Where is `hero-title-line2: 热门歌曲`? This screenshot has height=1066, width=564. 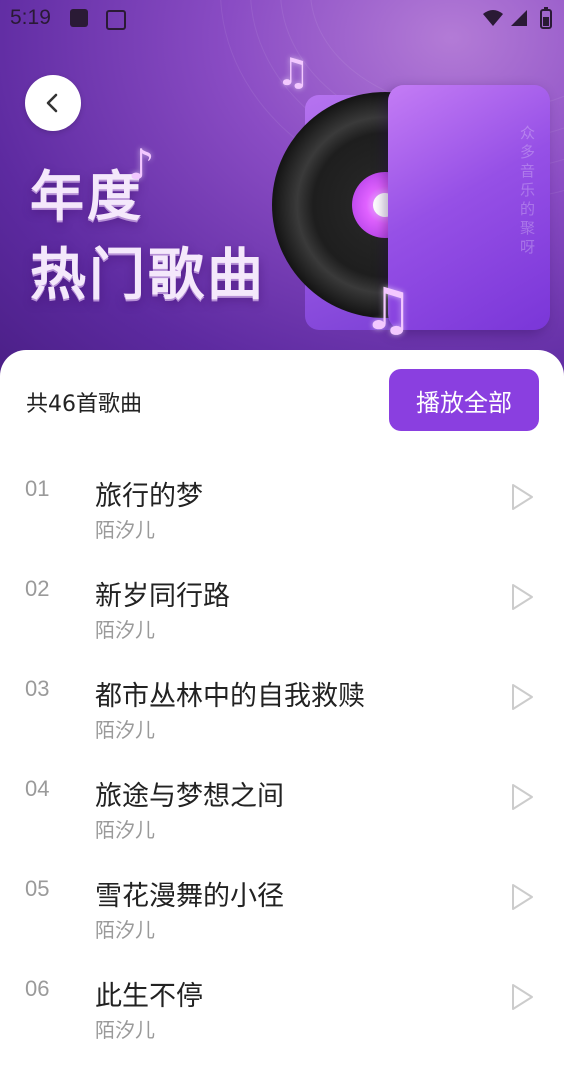
hero-title-line2: 热门歌曲 is located at coordinates (148, 275).